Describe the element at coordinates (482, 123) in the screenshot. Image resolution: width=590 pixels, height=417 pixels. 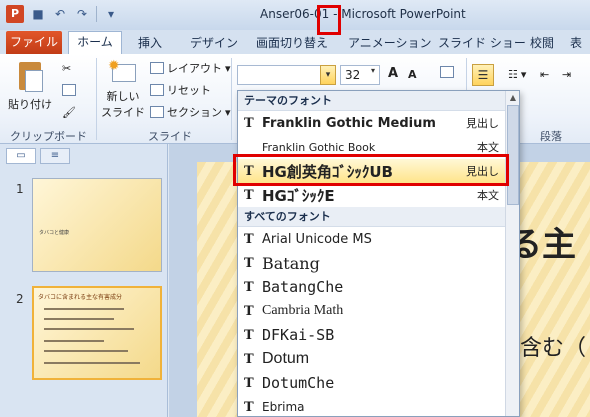
I see `font-kind: 見出し` at that location.